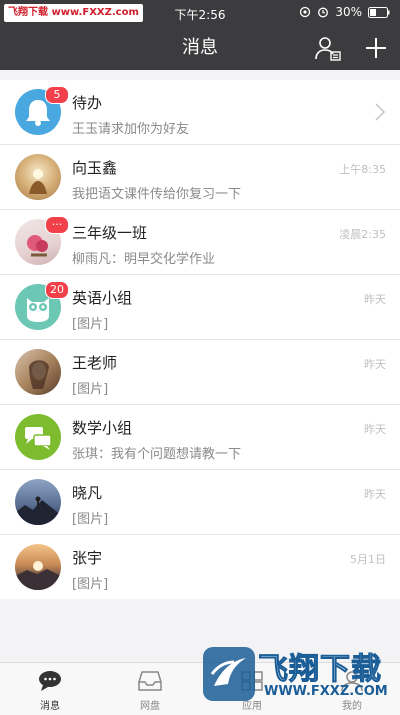 The width and height of the screenshot is (400, 715). Describe the element at coordinates (200, 112) in the screenshot. I see `list-item: 5 待办 王玉请求加你为好友` at that location.